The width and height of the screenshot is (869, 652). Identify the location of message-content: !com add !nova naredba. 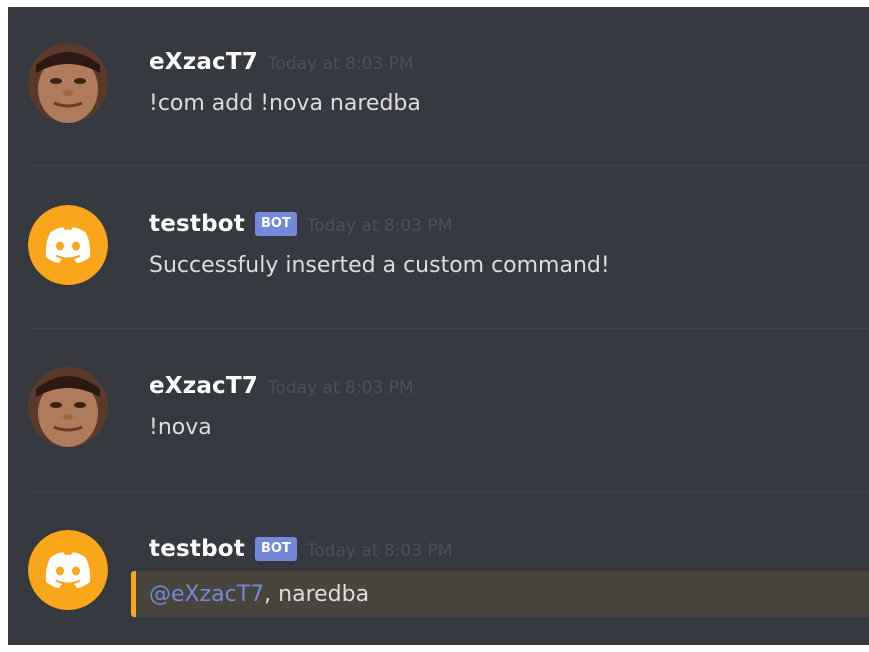
(285, 103).